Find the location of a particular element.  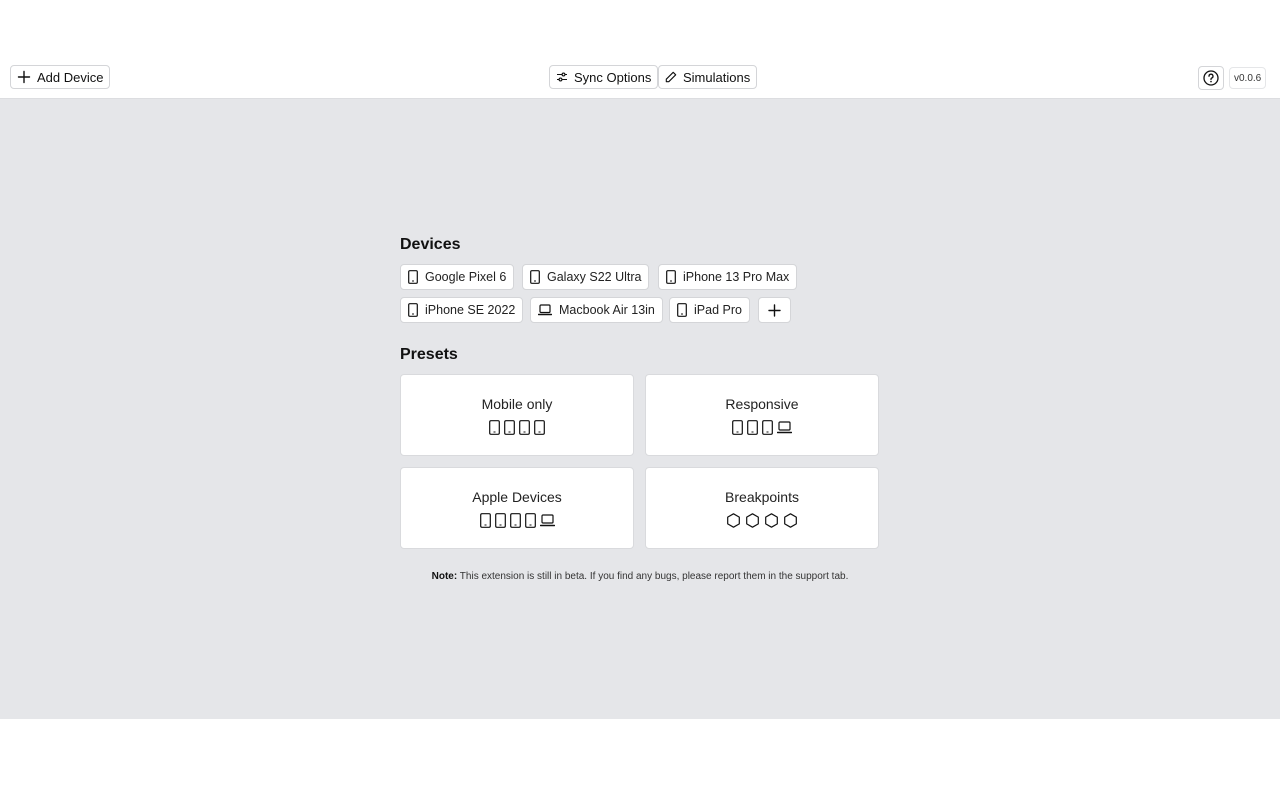

device-chip-galaxy-s22-ultra: Galaxy S22 Ultra is located at coordinates (586, 277).